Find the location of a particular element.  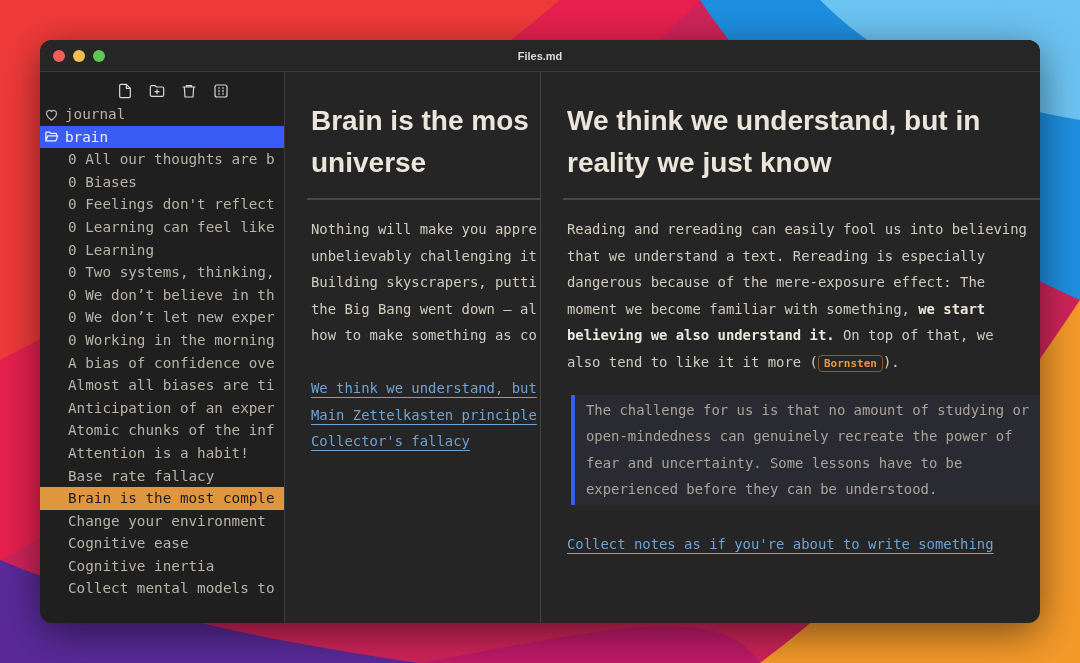

note-paragraph: Nothing will make you appre unbelievably challenging it Building skyscrapers, putti the Big Bang went down – al how to make something as co is located at coordinates (424, 283).